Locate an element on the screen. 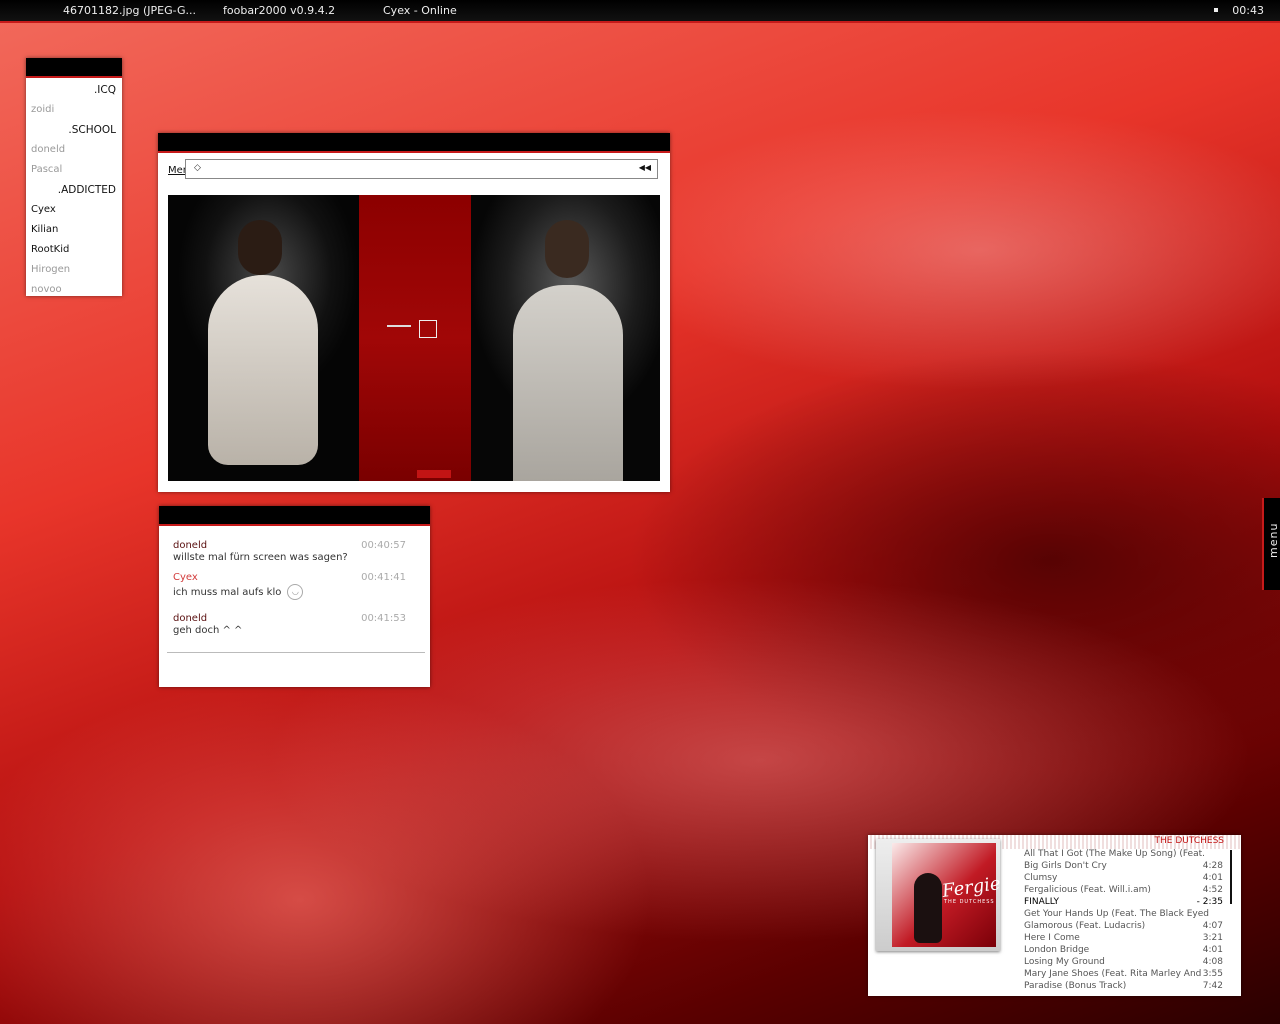 The height and width of the screenshot is (1024, 1280). side-menu-tab: menu is located at coordinates (1271, 544).